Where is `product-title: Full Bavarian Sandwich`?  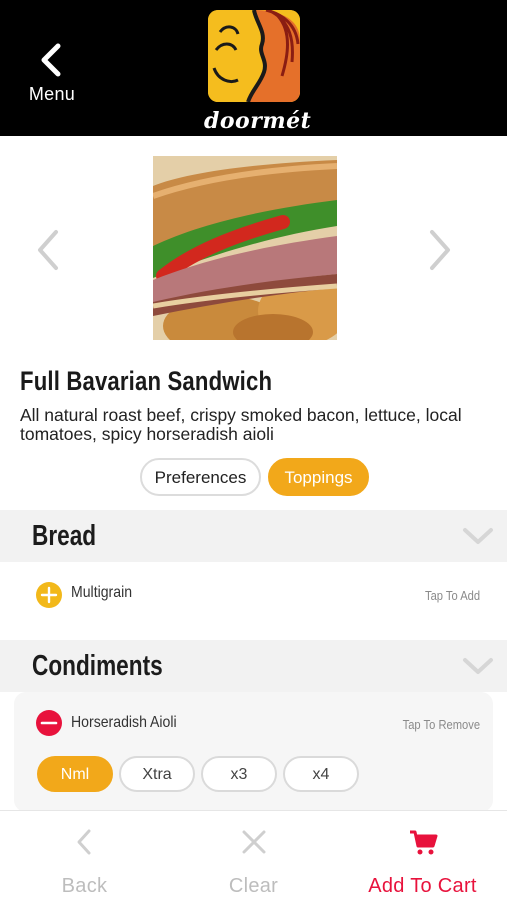 product-title: Full Bavarian Sandwich is located at coordinates (146, 381).